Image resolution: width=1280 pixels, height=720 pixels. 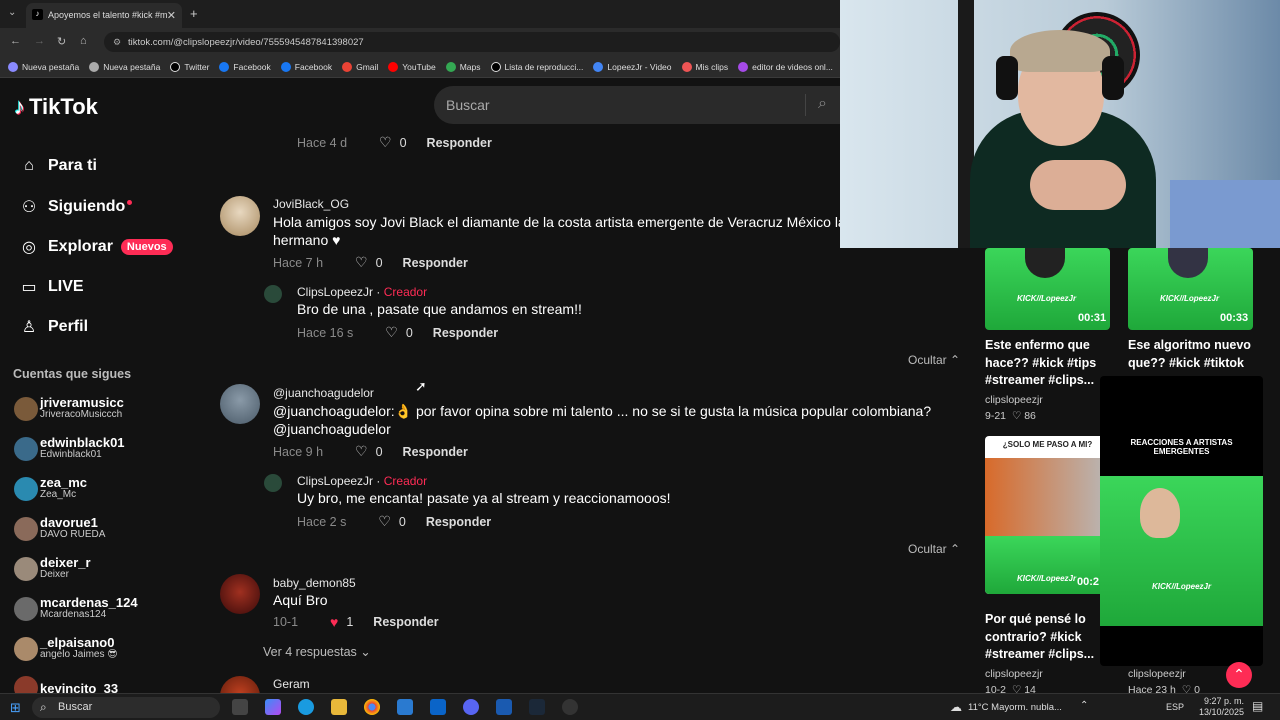 What do you see at coordinates (955, 549) in the screenshot?
I see `chevron-up-icon: ⌃` at bounding box center [955, 549].